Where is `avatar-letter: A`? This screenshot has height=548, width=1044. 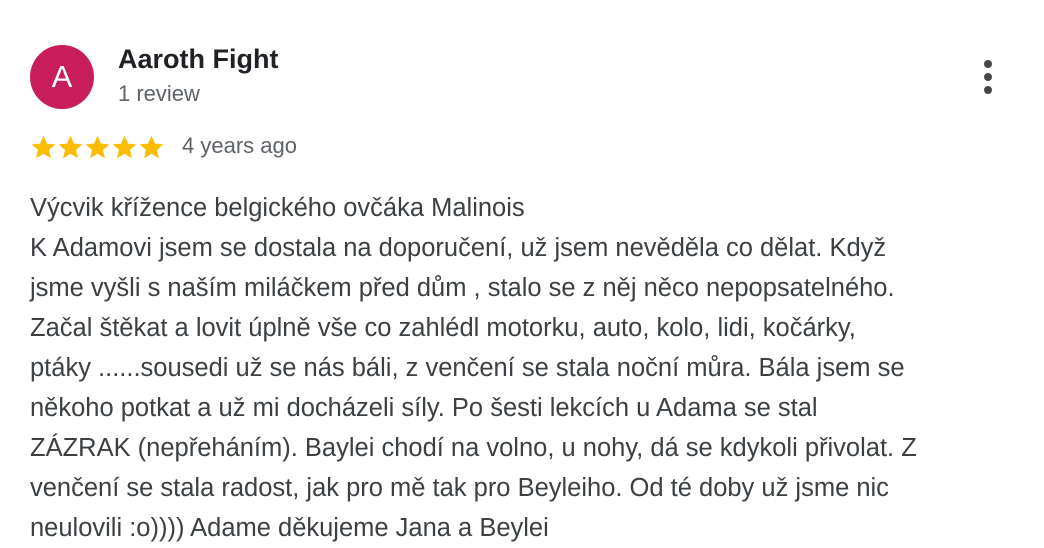 avatar-letter: A is located at coordinates (62, 76).